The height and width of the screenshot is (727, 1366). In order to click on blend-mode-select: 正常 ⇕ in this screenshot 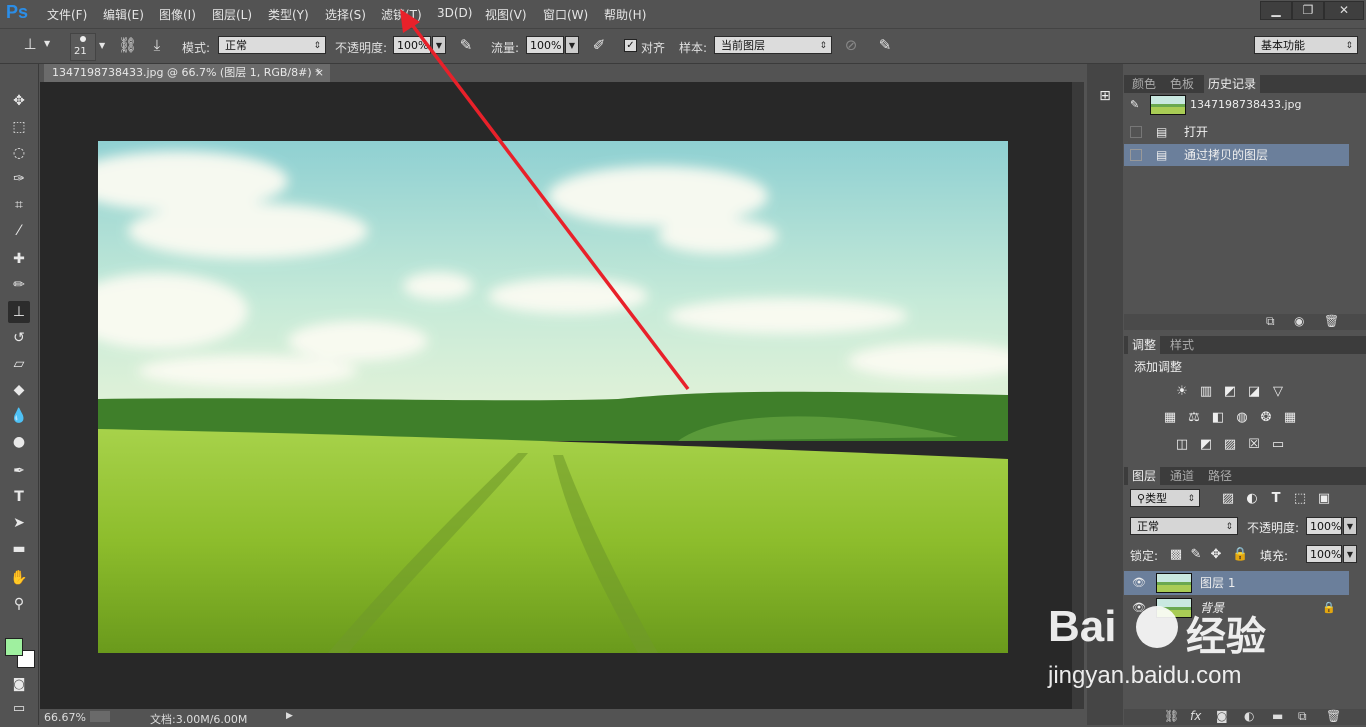, I will do `click(1184, 526)`.